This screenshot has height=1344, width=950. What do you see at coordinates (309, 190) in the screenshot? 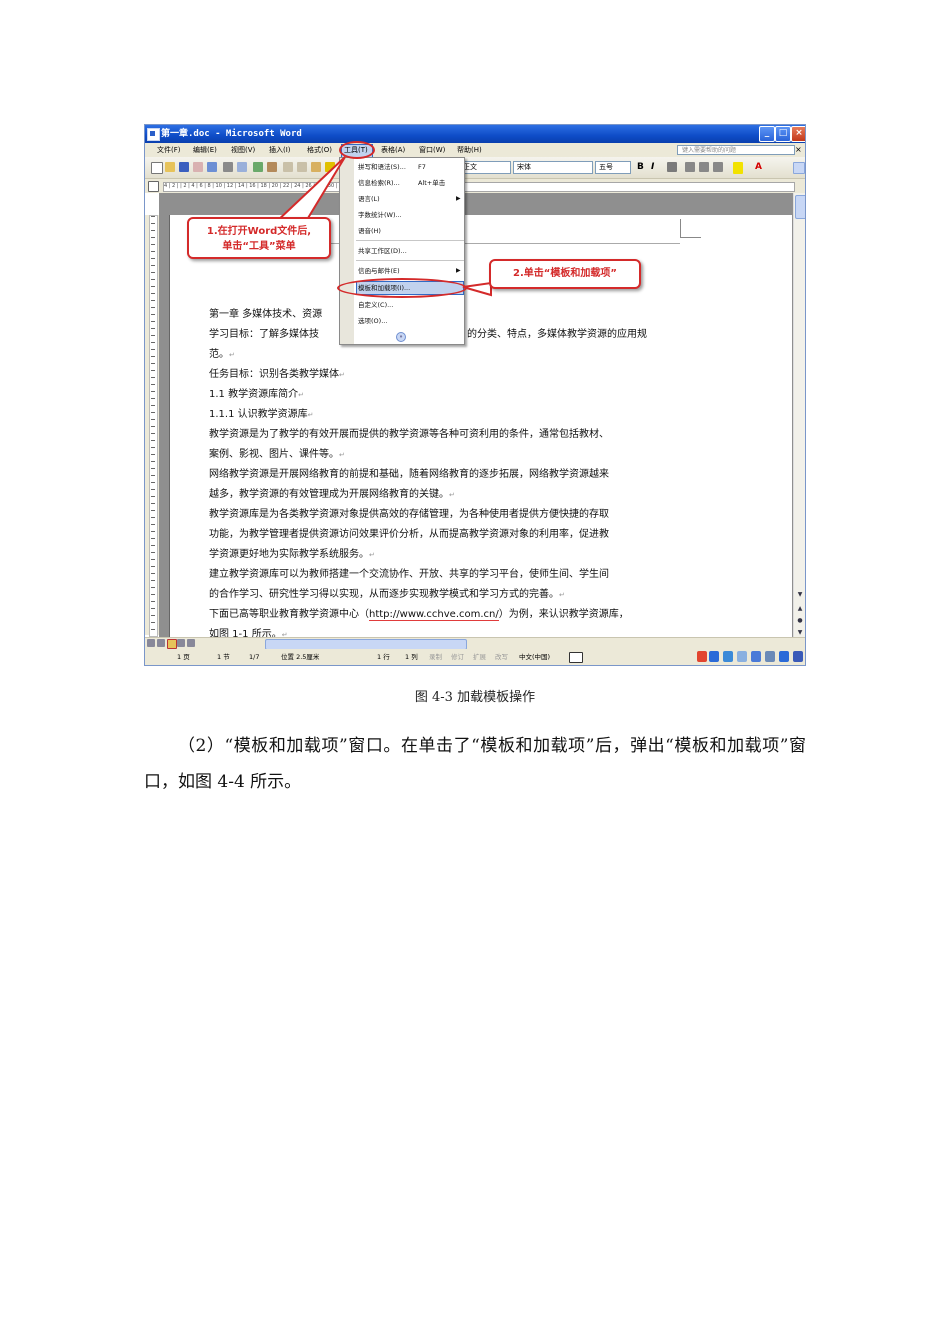
I see `callout1-pointer` at bounding box center [309, 190].